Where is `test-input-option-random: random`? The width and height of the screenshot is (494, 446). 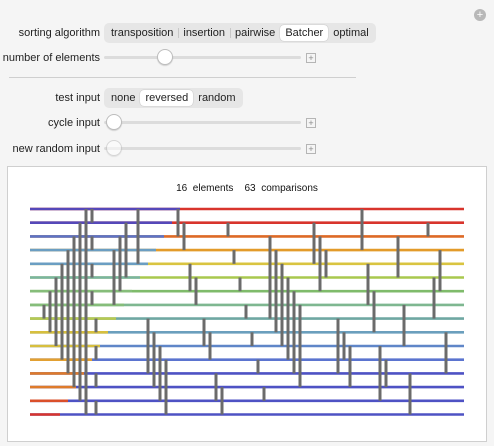 test-input-option-random: random is located at coordinates (216, 98).